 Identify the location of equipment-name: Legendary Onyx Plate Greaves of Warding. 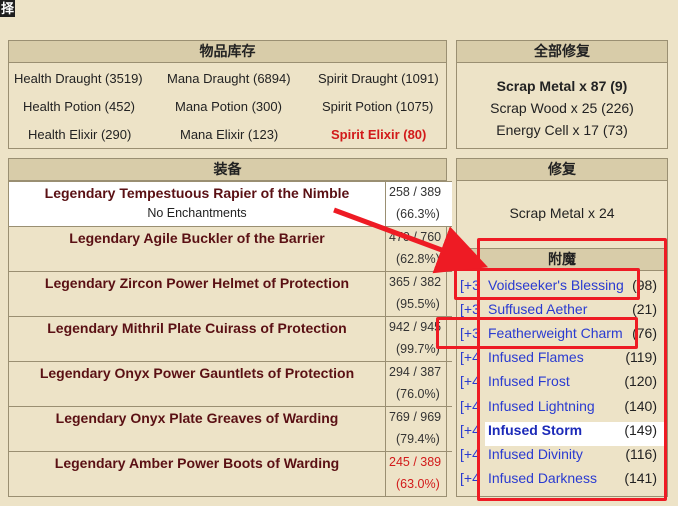
(197, 418).